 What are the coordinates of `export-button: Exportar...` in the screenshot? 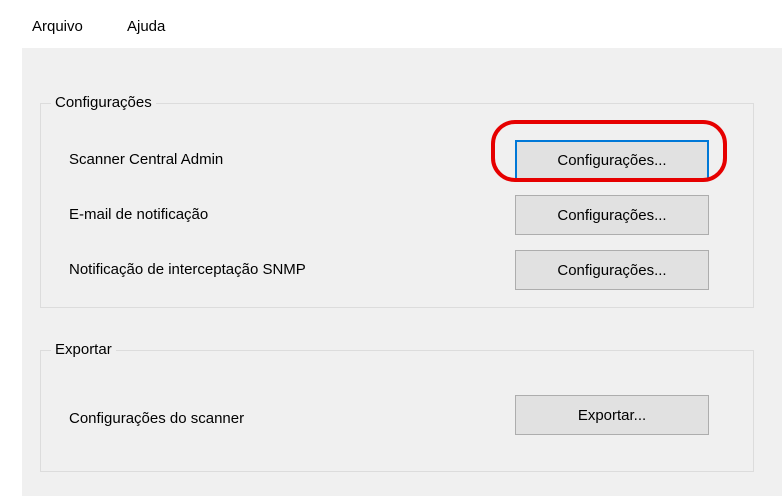 It's located at (612, 415).